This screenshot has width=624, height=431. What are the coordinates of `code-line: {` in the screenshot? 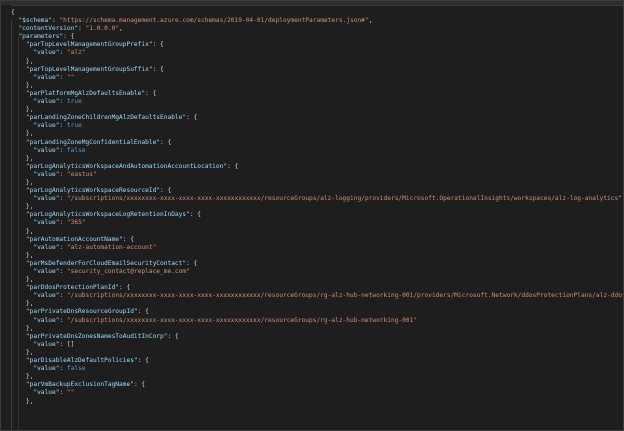 It's located at (317, 13).